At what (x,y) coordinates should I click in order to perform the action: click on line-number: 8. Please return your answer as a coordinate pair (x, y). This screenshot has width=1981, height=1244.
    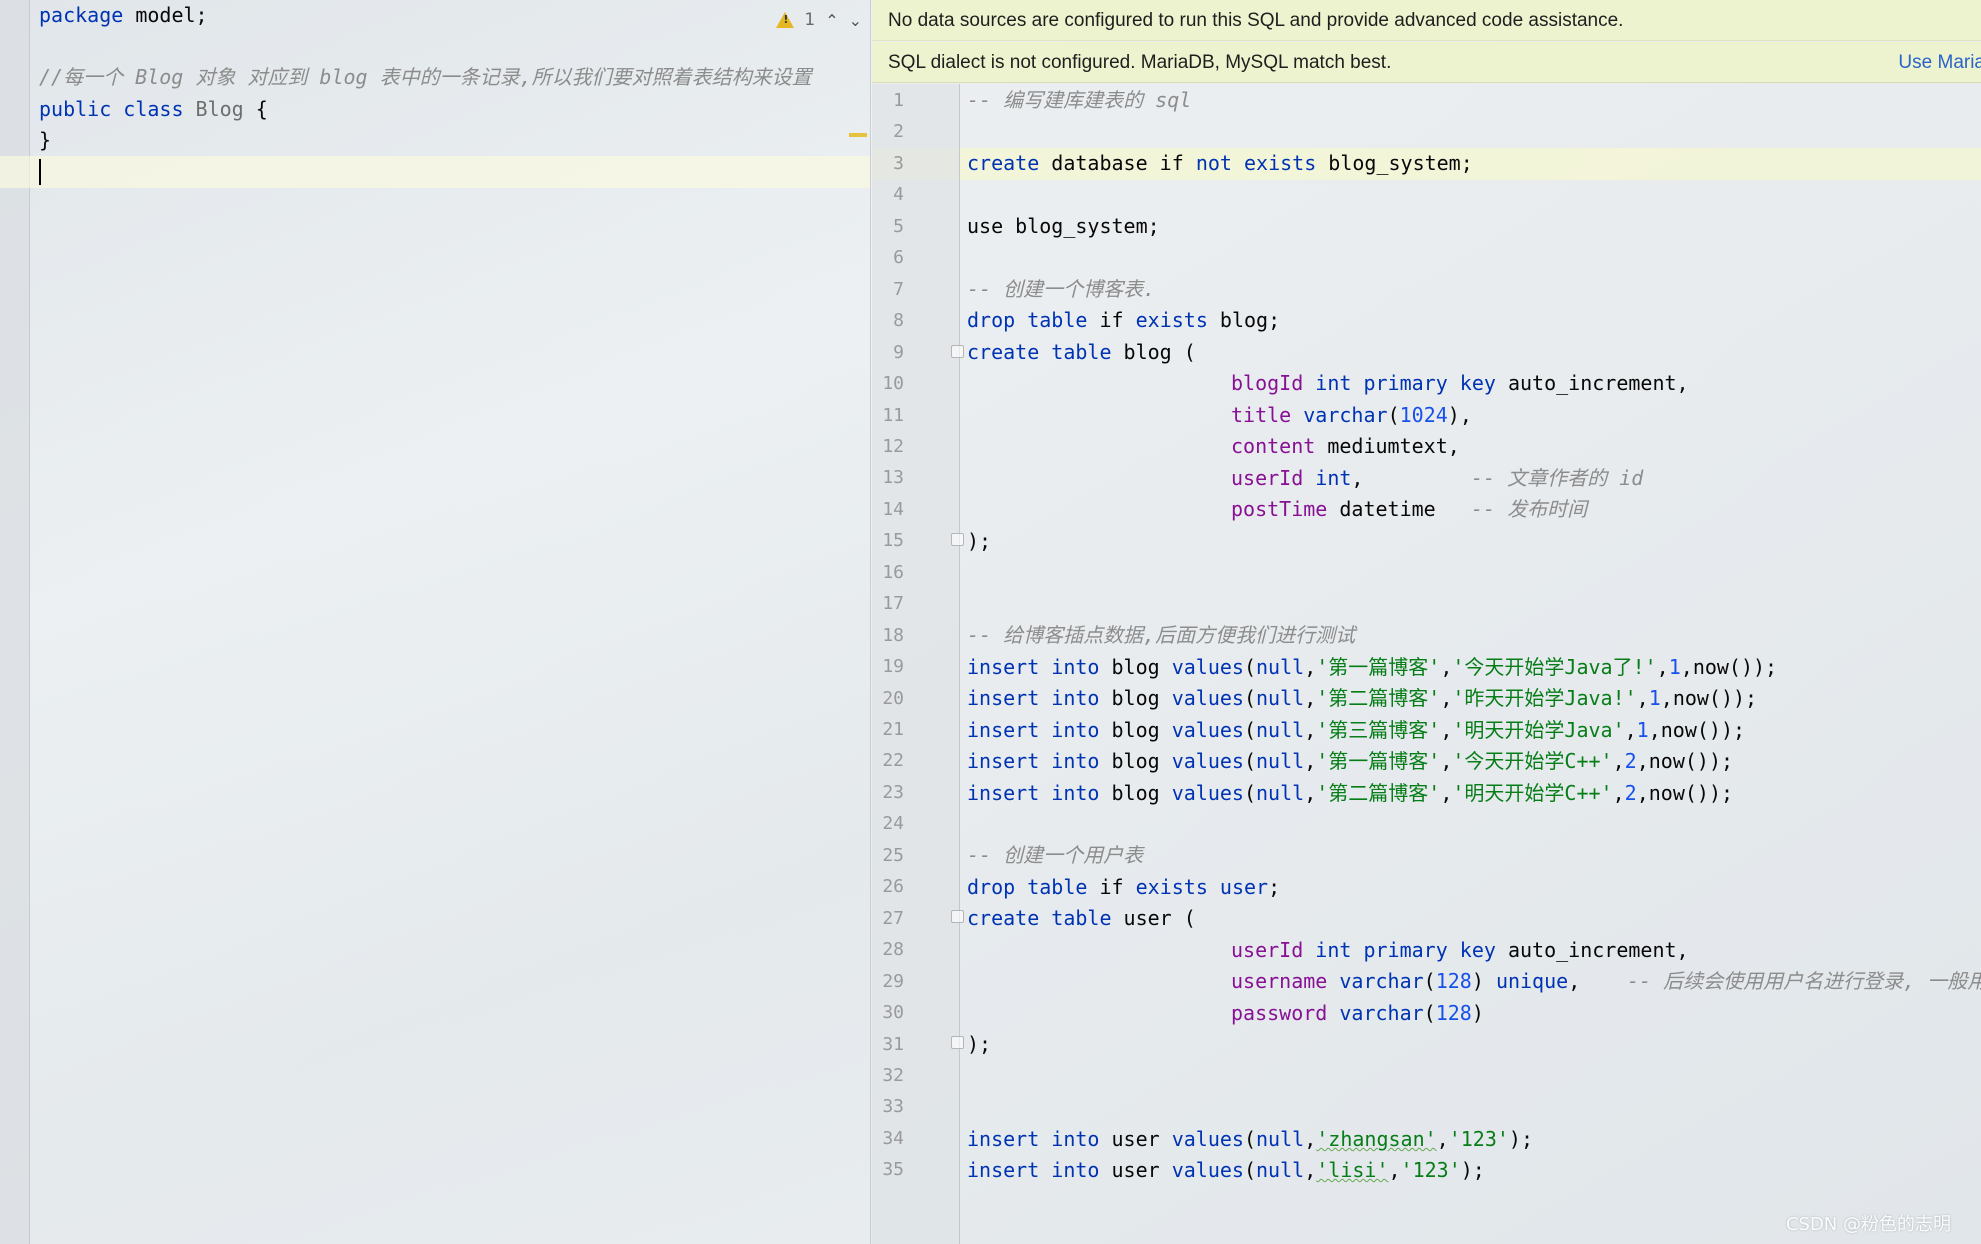
    Looking at the image, I should click on (888, 321).